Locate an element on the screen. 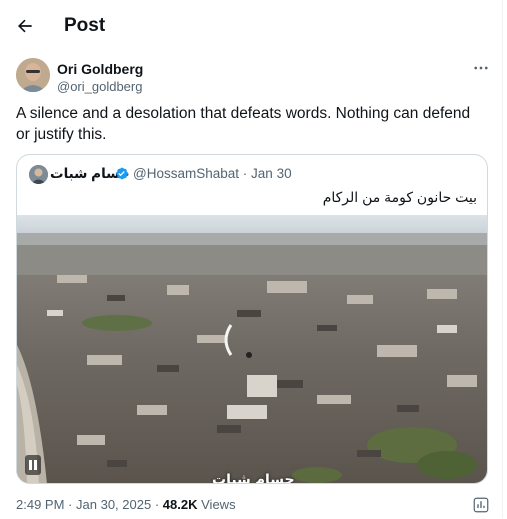 The width and height of the screenshot is (507, 519). analytics-icon is located at coordinates (481, 505).